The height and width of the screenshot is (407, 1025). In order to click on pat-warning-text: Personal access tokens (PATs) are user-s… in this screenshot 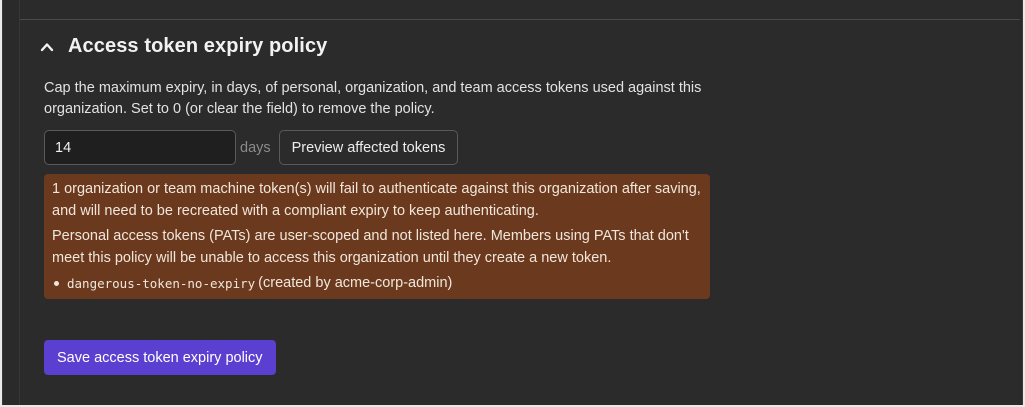, I will do `click(370, 247)`.